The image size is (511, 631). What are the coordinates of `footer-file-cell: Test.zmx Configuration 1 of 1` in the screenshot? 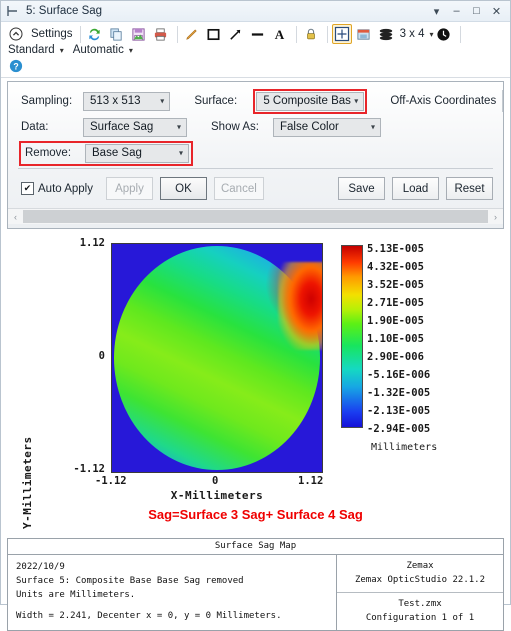 It's located at (420, 611).